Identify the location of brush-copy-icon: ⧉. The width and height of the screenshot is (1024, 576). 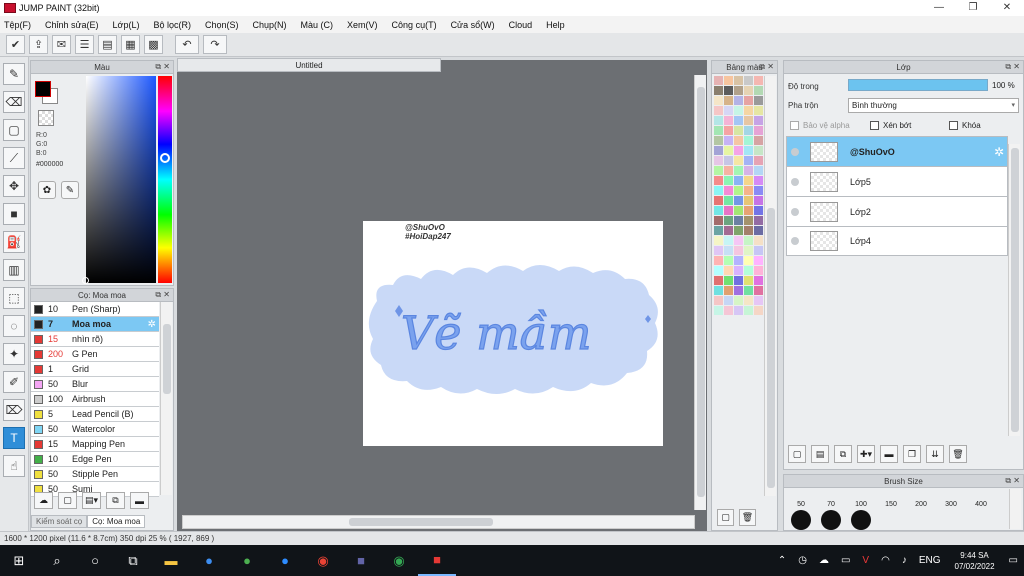
(115, 500).